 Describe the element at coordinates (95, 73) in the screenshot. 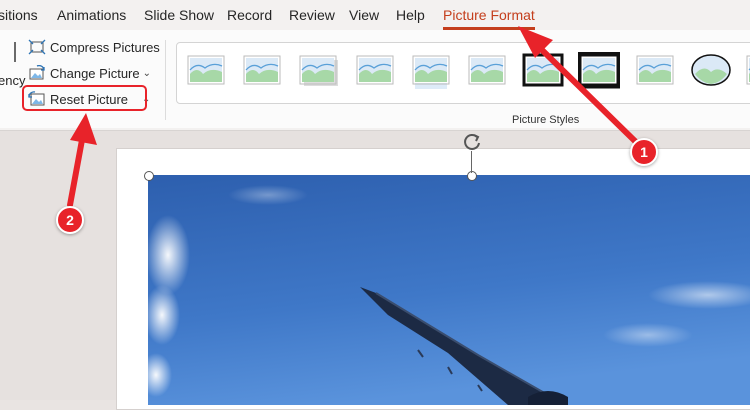

I see `change-picture-label: Change Picture` at that location.